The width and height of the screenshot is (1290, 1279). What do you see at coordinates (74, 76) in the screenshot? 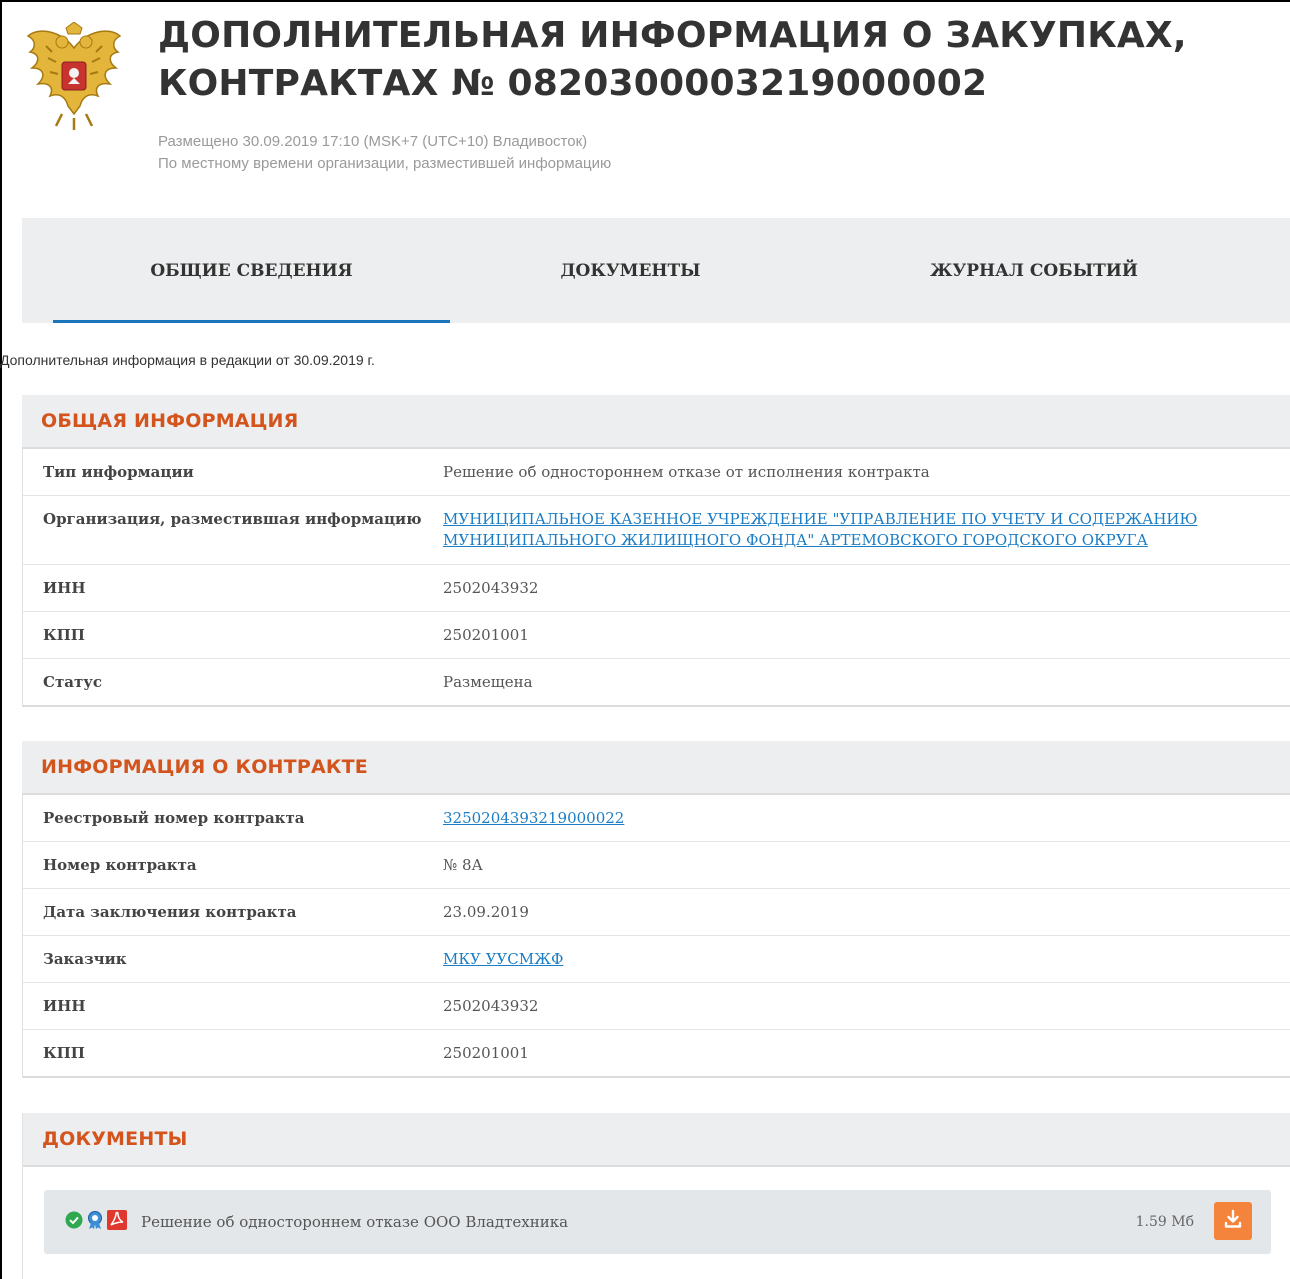
I see `russian-coat-of-arms-icon` at bounding box center [74, 76].